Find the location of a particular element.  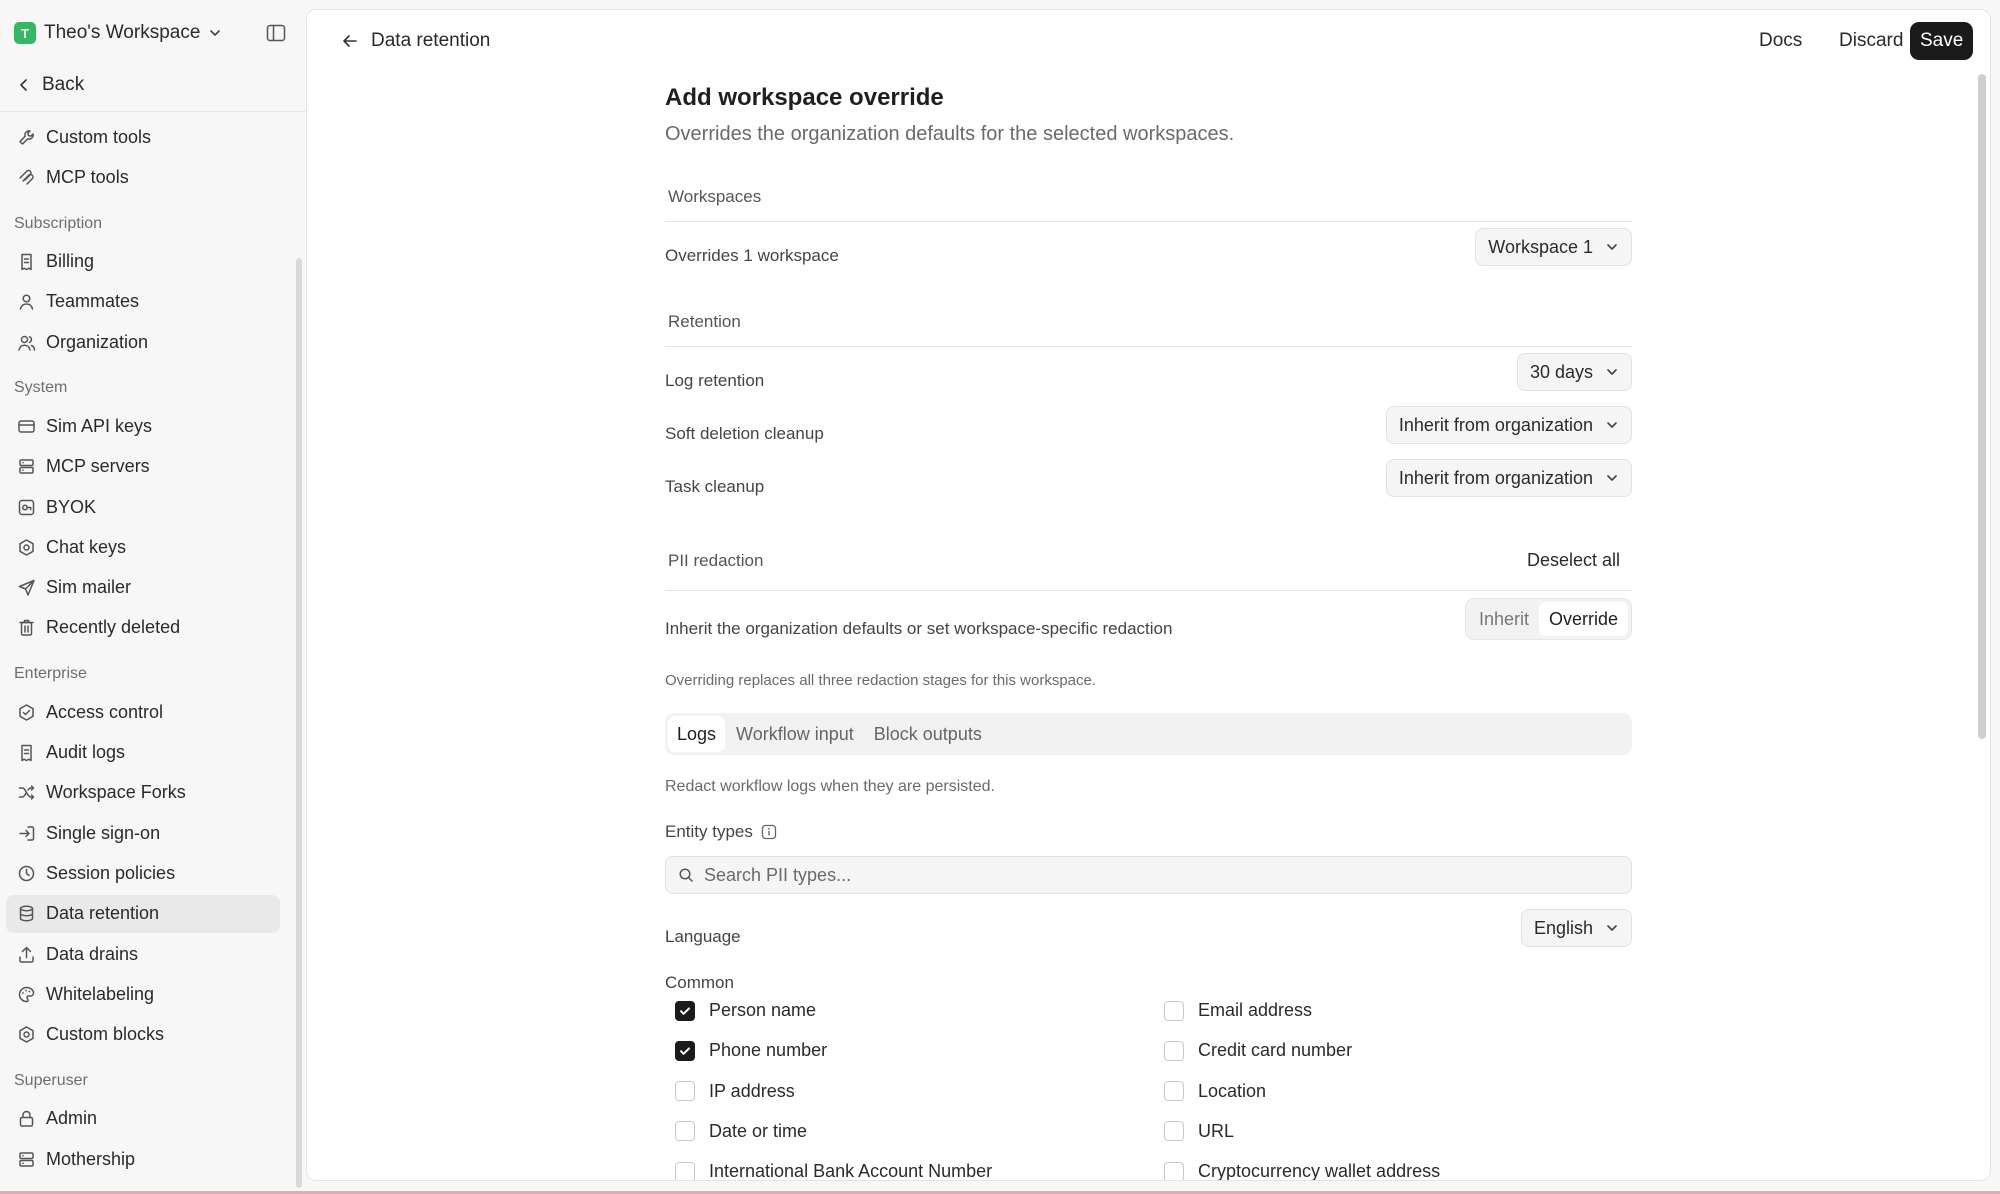

entity-checkbox-item: Email address is located at coordinates (1238, 1010).